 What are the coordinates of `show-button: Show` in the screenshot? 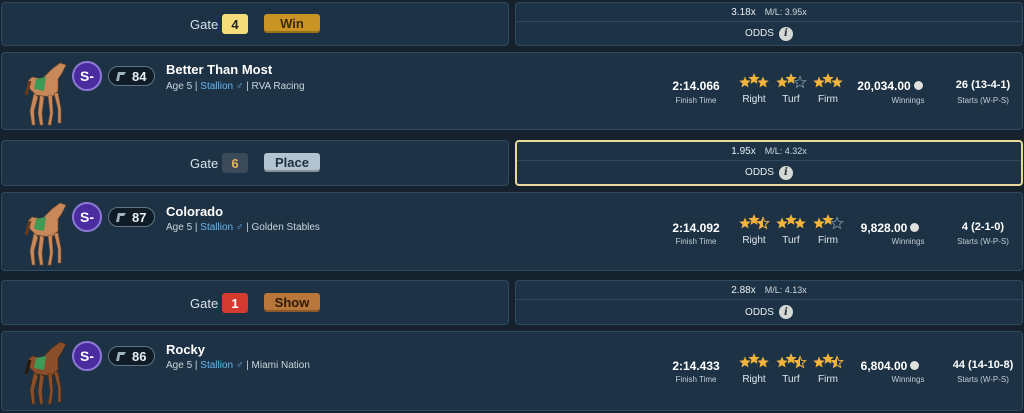 It's located at (292, 302).